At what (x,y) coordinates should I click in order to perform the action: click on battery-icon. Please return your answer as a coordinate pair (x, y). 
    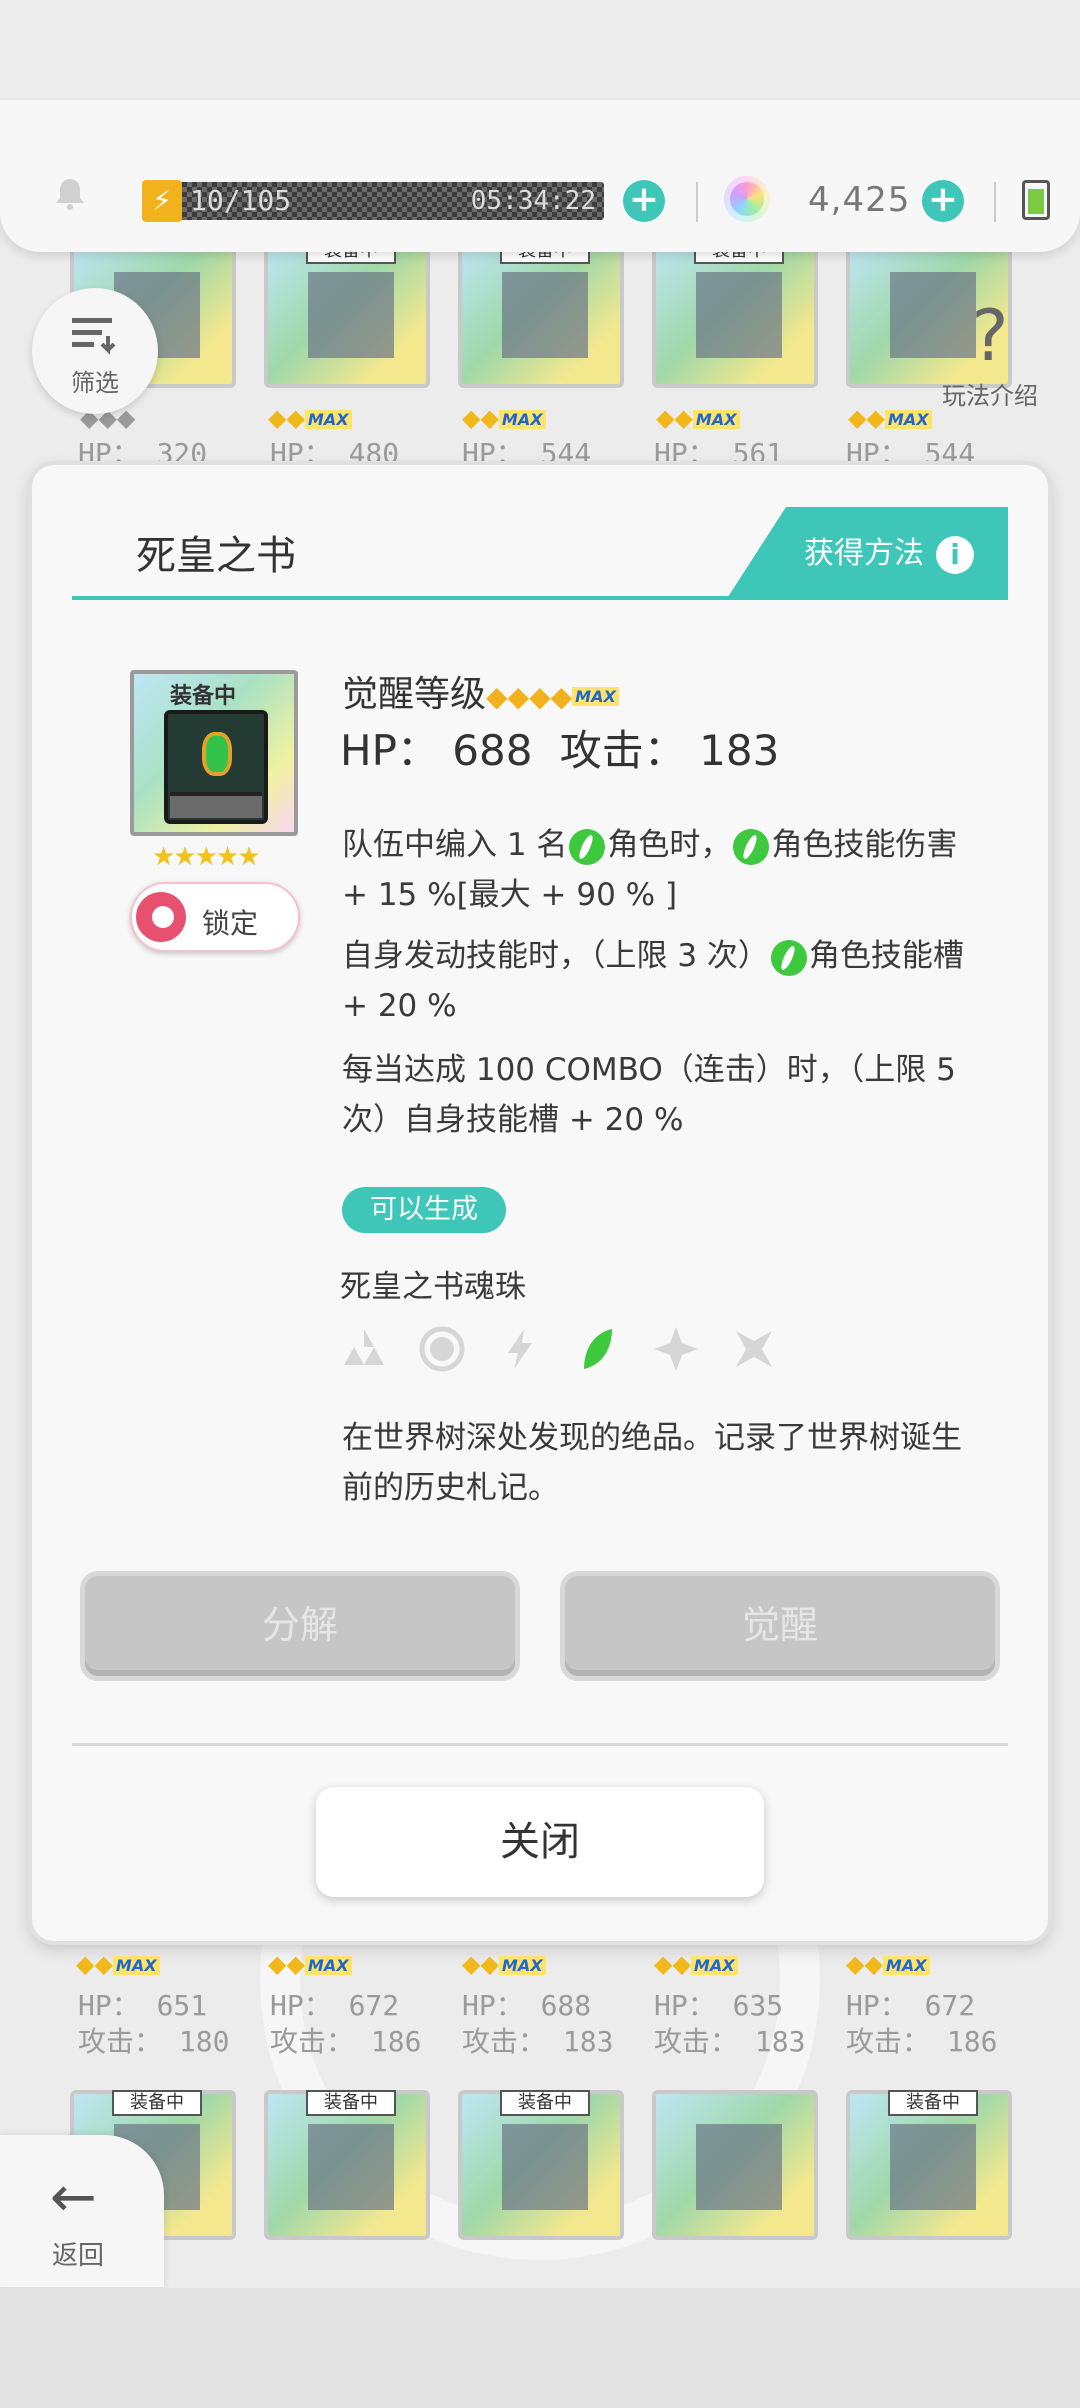
    Looking at the image, I should click on (1036, 200).